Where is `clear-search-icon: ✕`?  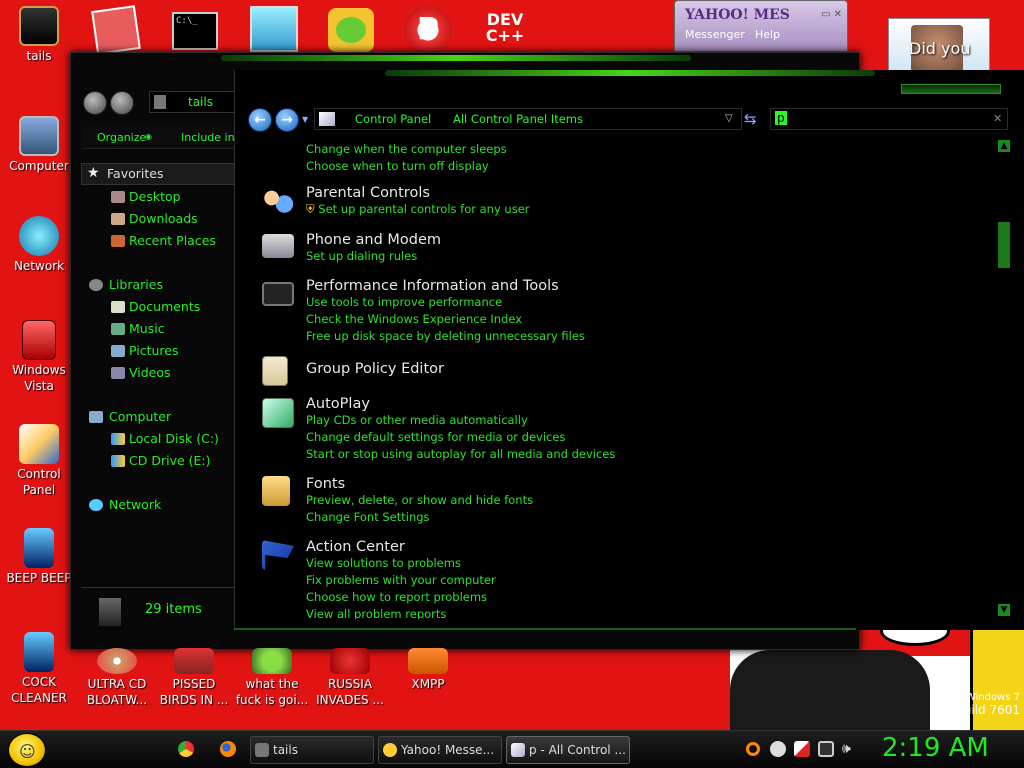 clear-search-icon: ✕ is located at coordinates (997, 118).